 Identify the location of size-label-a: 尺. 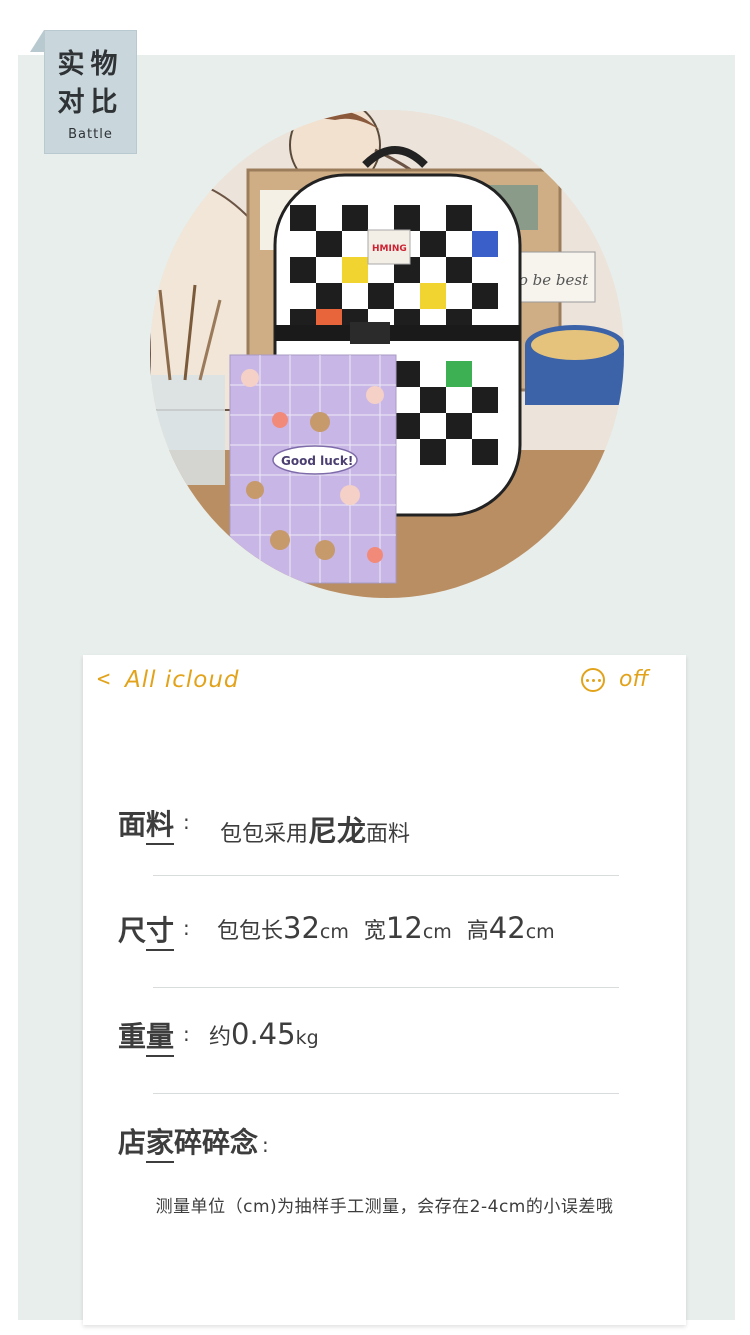
(132, 930).